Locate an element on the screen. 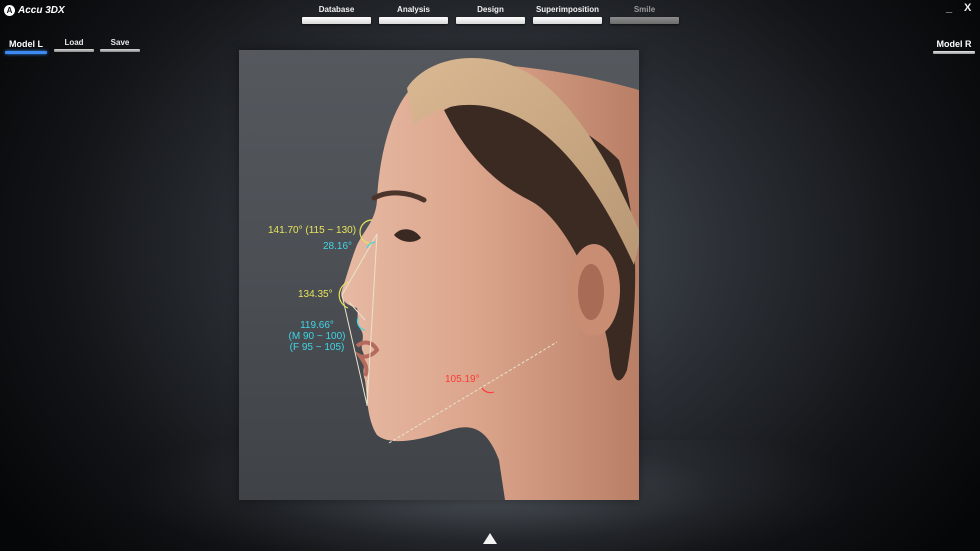 The height and width of the screenshot is (551, 980). tab-smile: Smile is located at coordinates (644, 14).